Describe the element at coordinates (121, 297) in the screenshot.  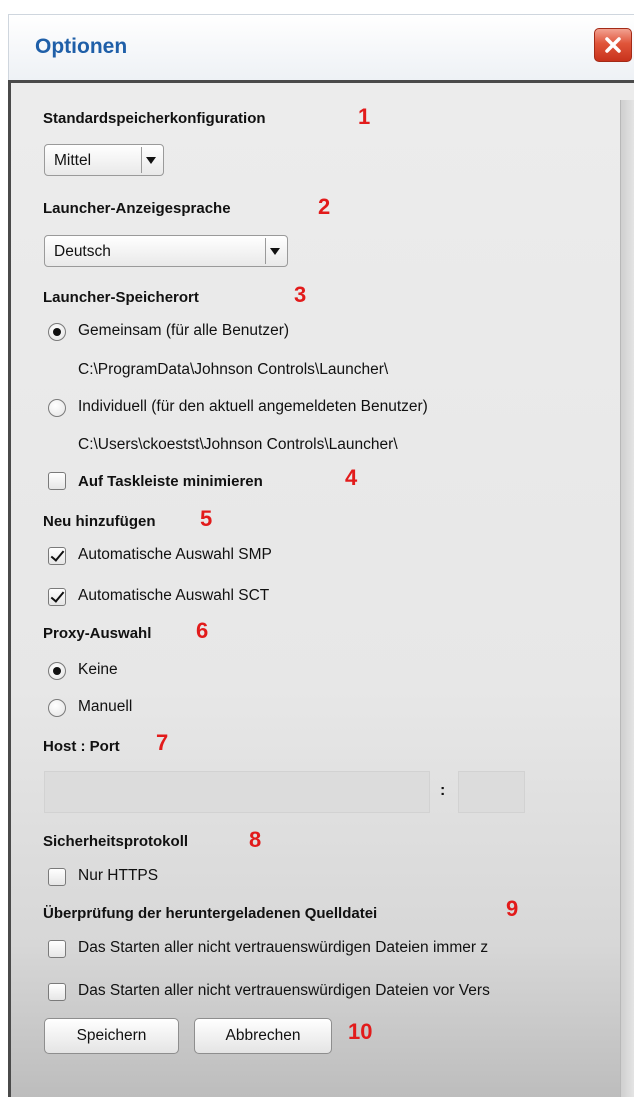
I see `launcher-location-heading: Launcher-Speicherort` at that location.